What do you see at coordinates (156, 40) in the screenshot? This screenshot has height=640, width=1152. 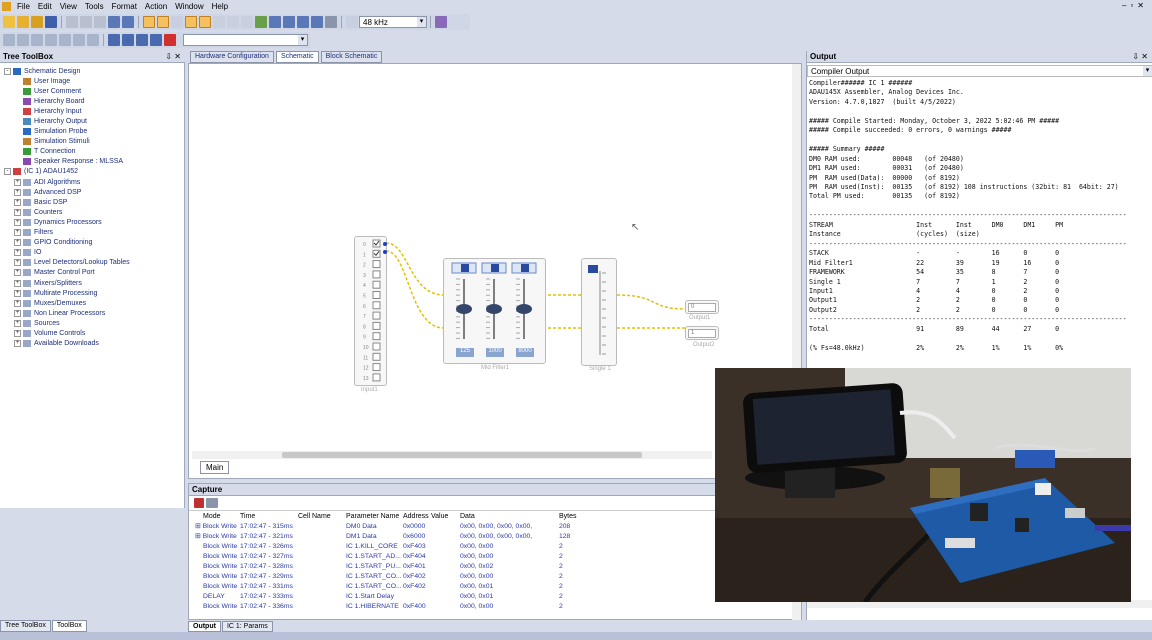 I see `align-top-icon` at bounding box center [156, 40].